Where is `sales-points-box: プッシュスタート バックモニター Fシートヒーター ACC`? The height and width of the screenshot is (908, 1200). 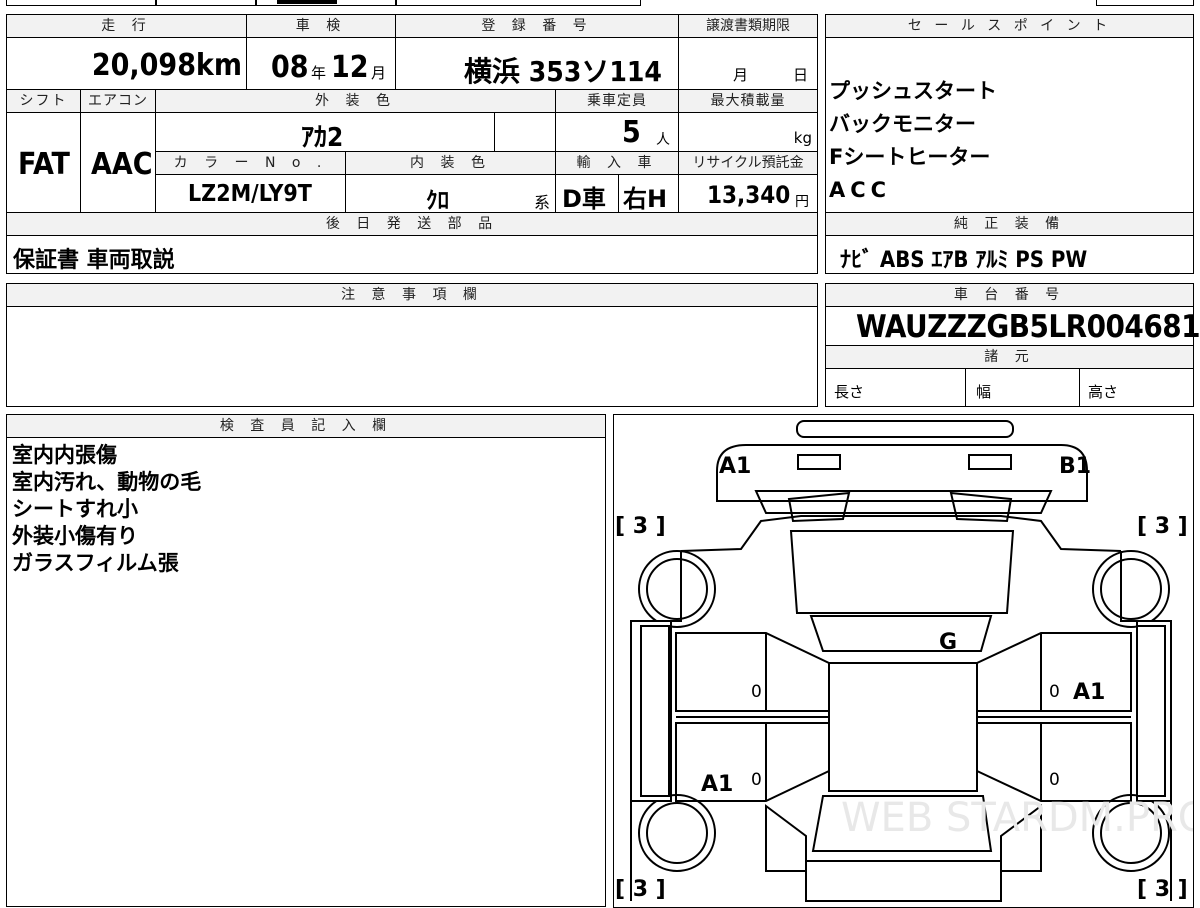
sales-points-box: プッシュスタート バックモニター Fシートヒーター ACC is located at coordinates (1009, 125).